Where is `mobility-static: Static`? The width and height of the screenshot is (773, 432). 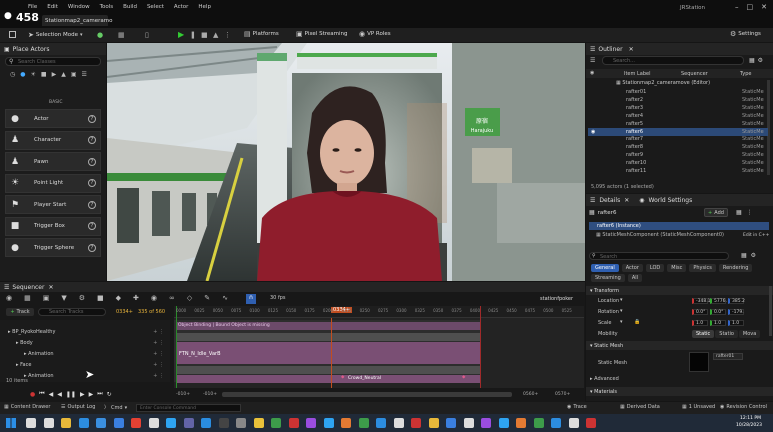 mobility-static: Static is located at coordinates (703, 334).